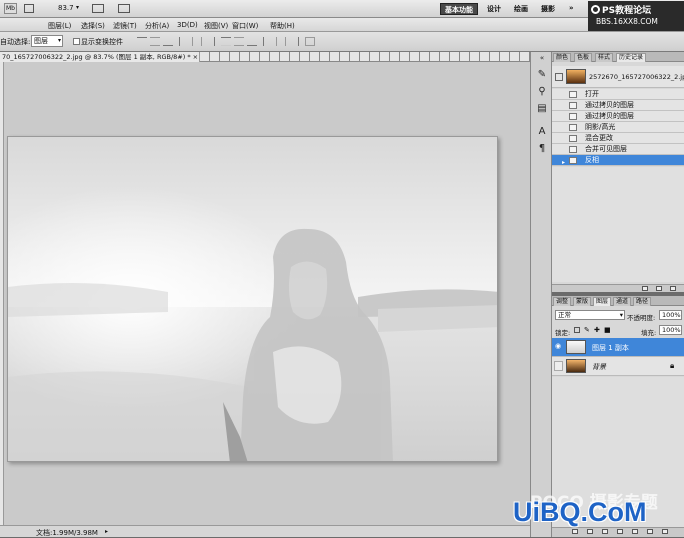 The image size is (684, 538). I want to click on menu-window: 窗口(W), so click(245, 26).